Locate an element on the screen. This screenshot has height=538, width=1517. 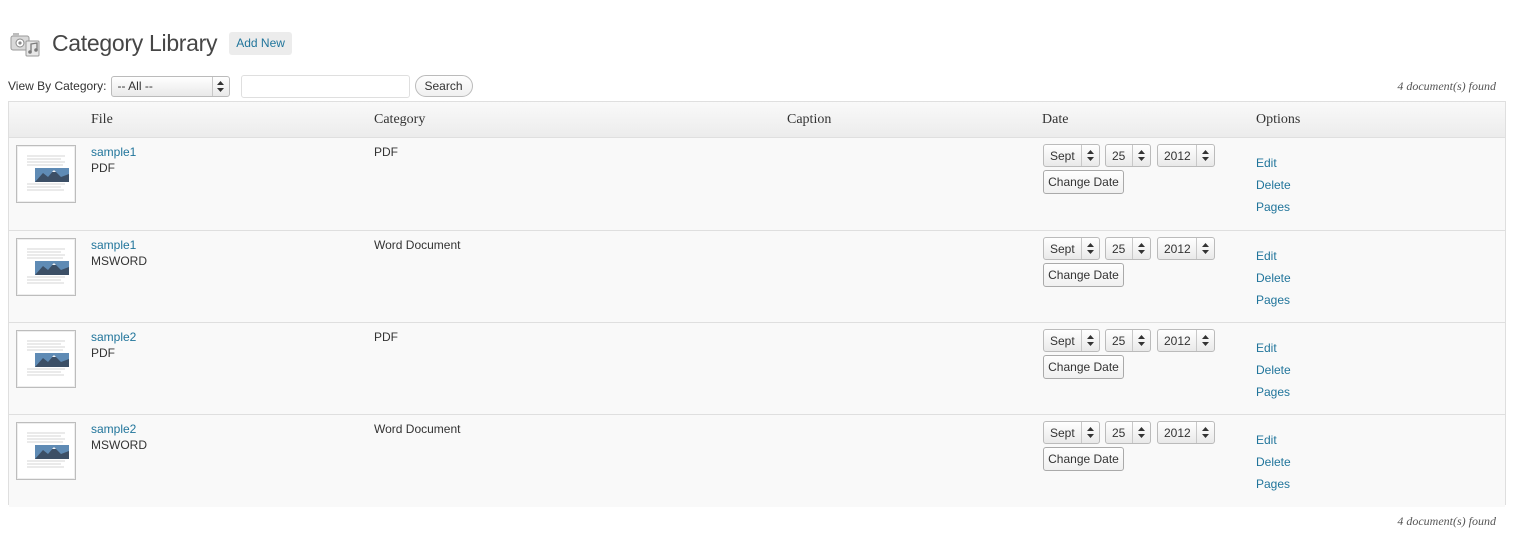
column-header-category: Category is located at coordinates (400, 119).